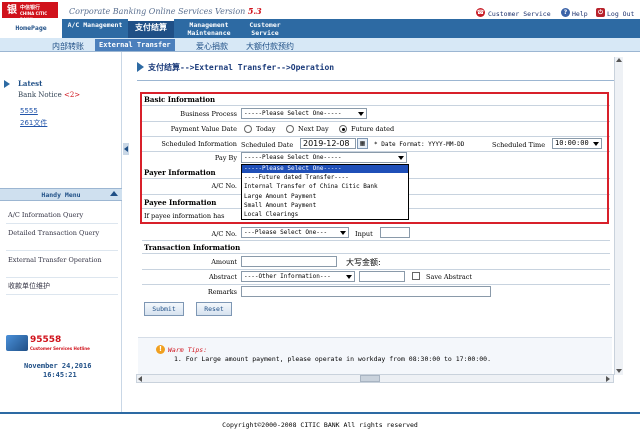 This screenshot has width=640, height=435. Describe the element at coordinates (241, 67) in the screenshot. I see `breadcrumb: 支付结算-->External Transfer-->Operation` at that location.